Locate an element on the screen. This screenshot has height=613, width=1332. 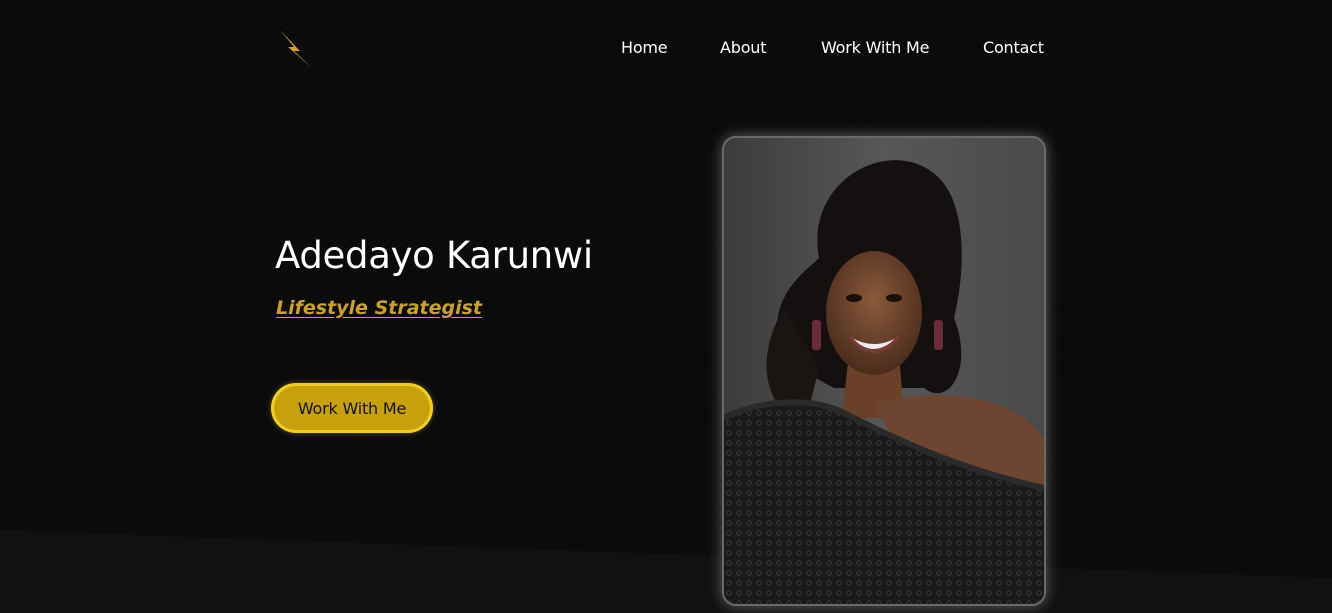
nav-contact: Contact is located at coordinates (1013, 47).